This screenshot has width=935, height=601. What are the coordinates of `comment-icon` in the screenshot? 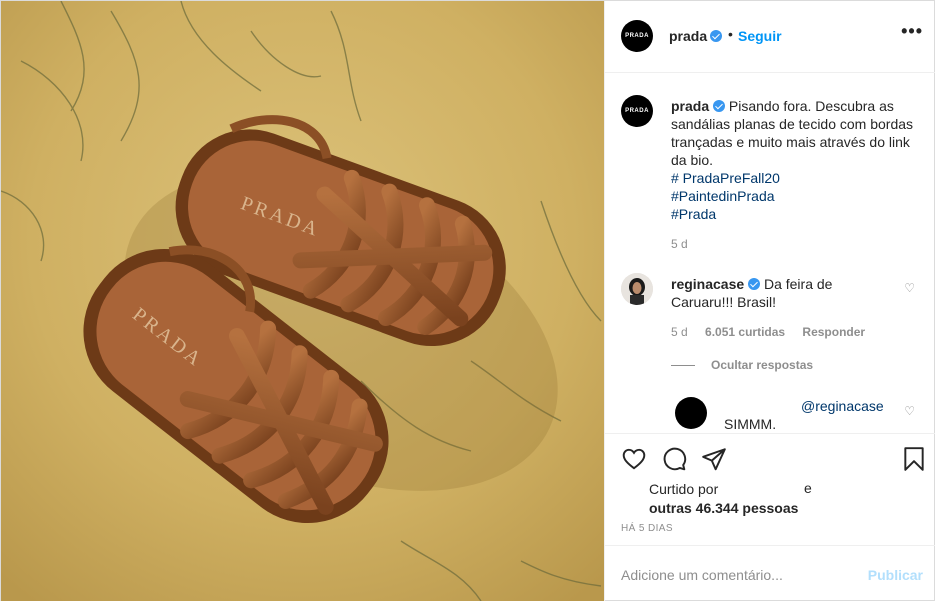 It's located at (674, 459).